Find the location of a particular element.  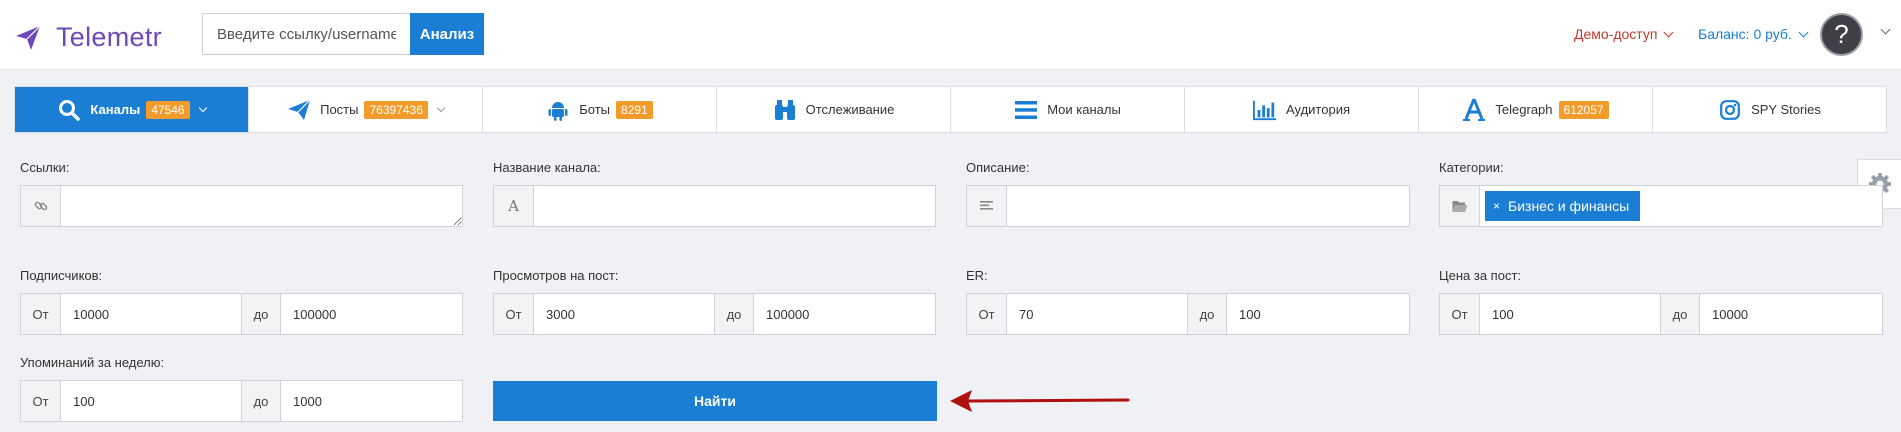

category-chip-label: Бизнес и финансы is located at coordinates (1569, 206).